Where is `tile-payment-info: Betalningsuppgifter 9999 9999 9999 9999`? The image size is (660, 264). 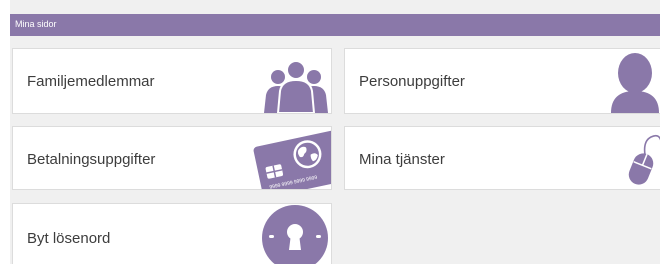
tile-payment-info: Betalningsuppgifter 9999 9999 9999 9999 is located at coordinates (172, 158).